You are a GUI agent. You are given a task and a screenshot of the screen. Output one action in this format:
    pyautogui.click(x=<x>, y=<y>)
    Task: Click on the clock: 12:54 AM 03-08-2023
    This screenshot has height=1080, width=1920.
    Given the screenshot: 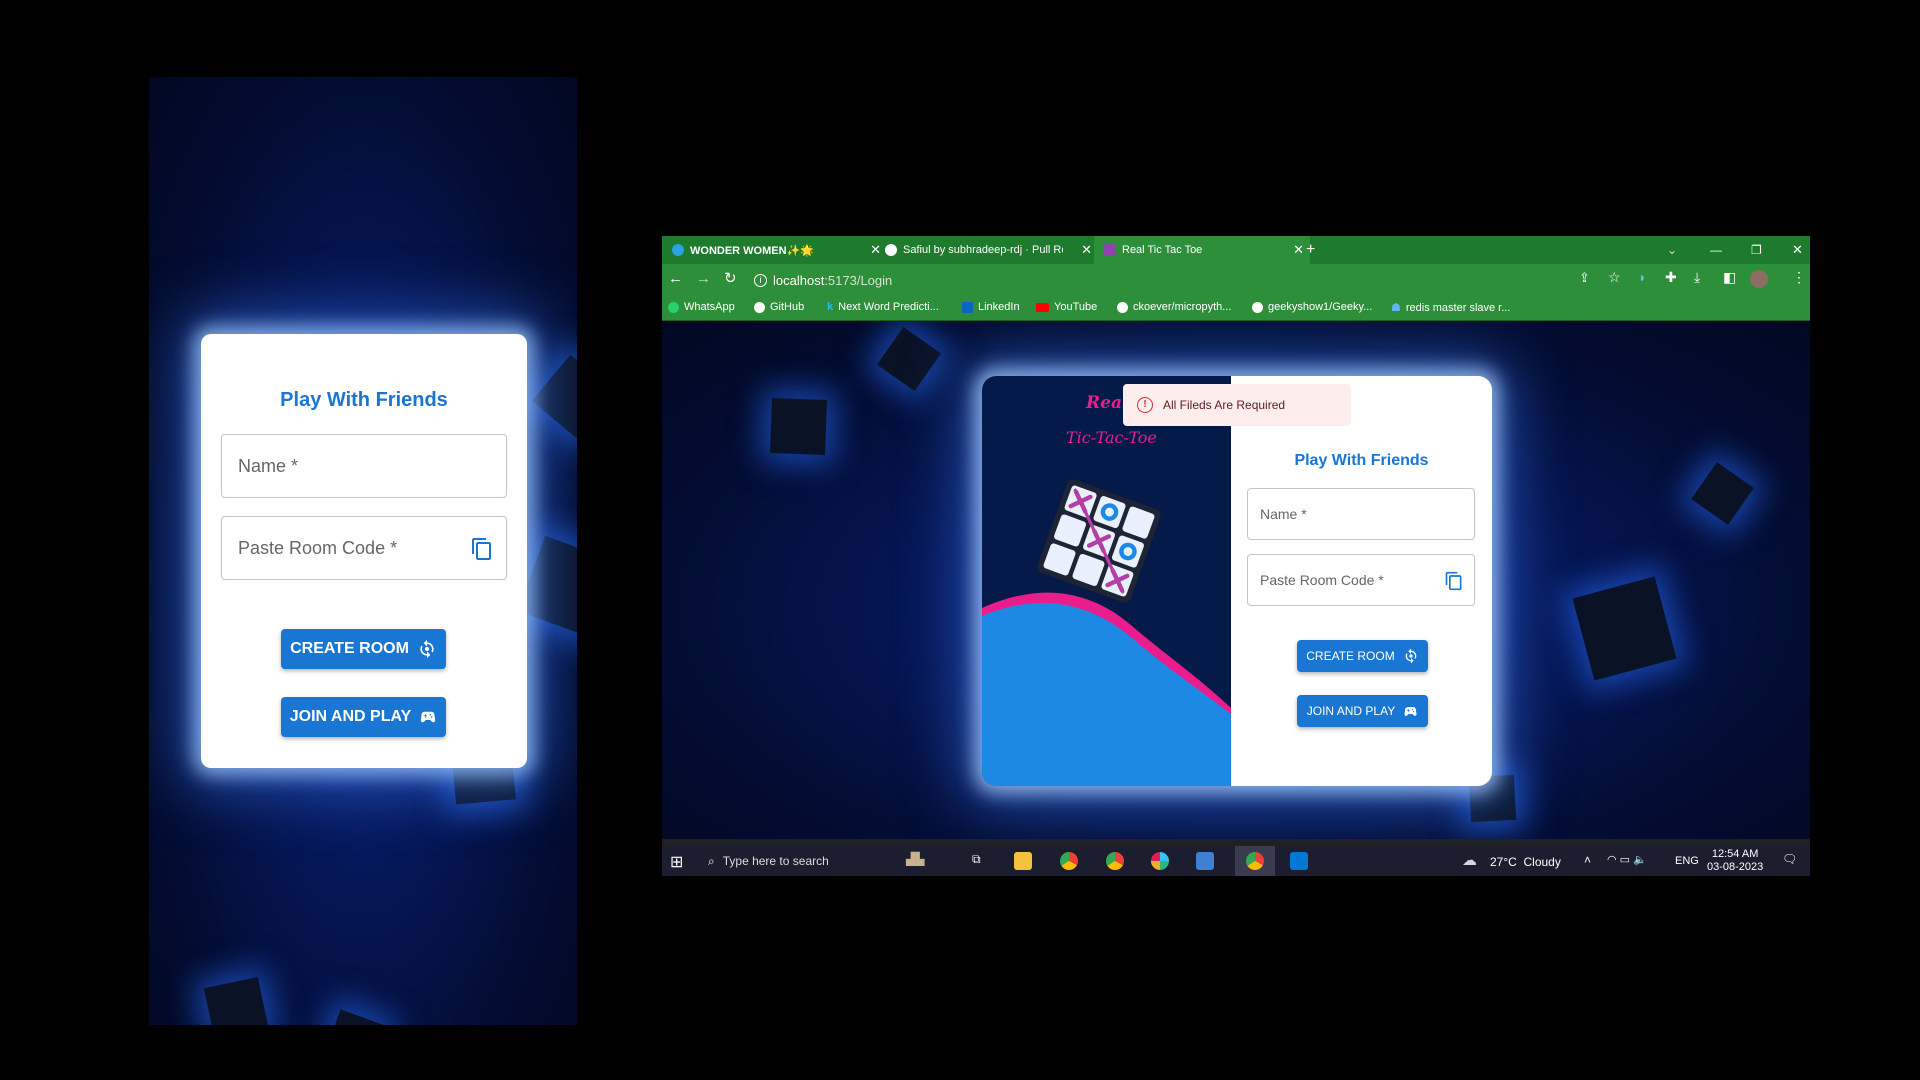 What is the action you would take?
    pyautogui.click(x=1735, y=861)
    